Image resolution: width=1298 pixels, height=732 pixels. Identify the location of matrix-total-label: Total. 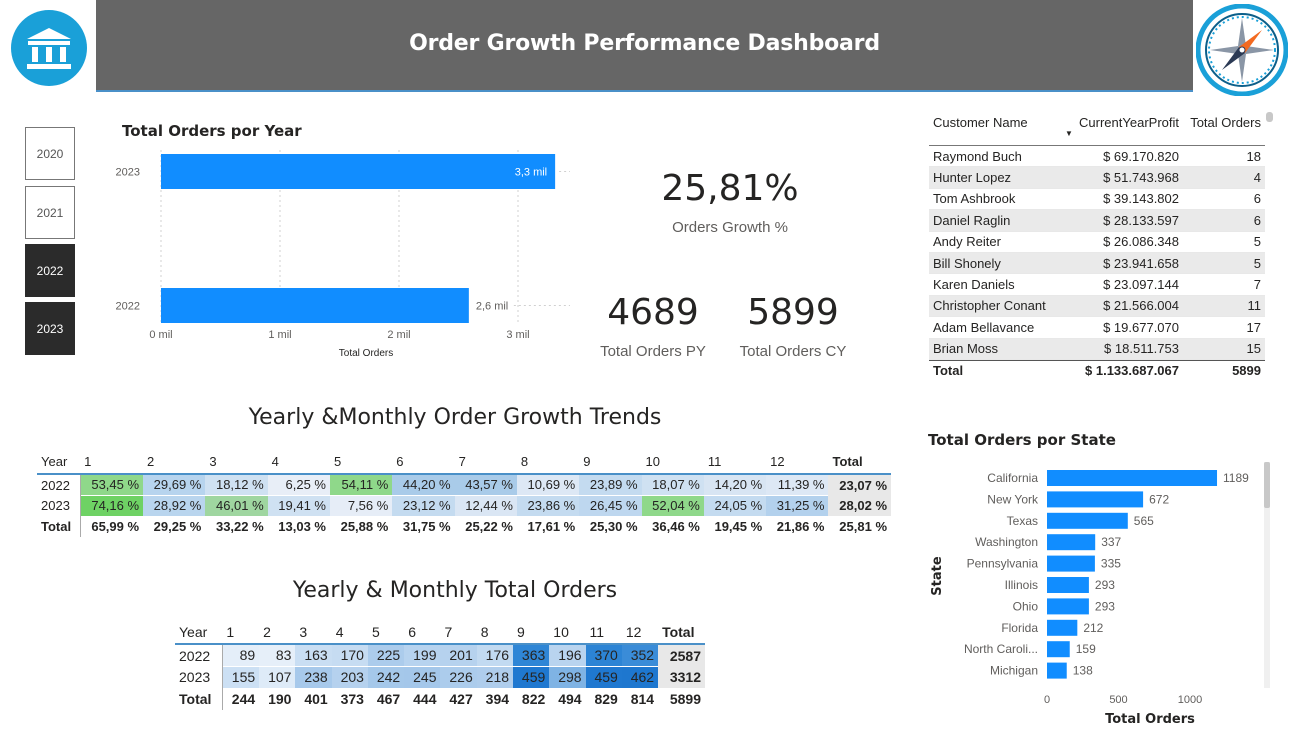
(199, 699).